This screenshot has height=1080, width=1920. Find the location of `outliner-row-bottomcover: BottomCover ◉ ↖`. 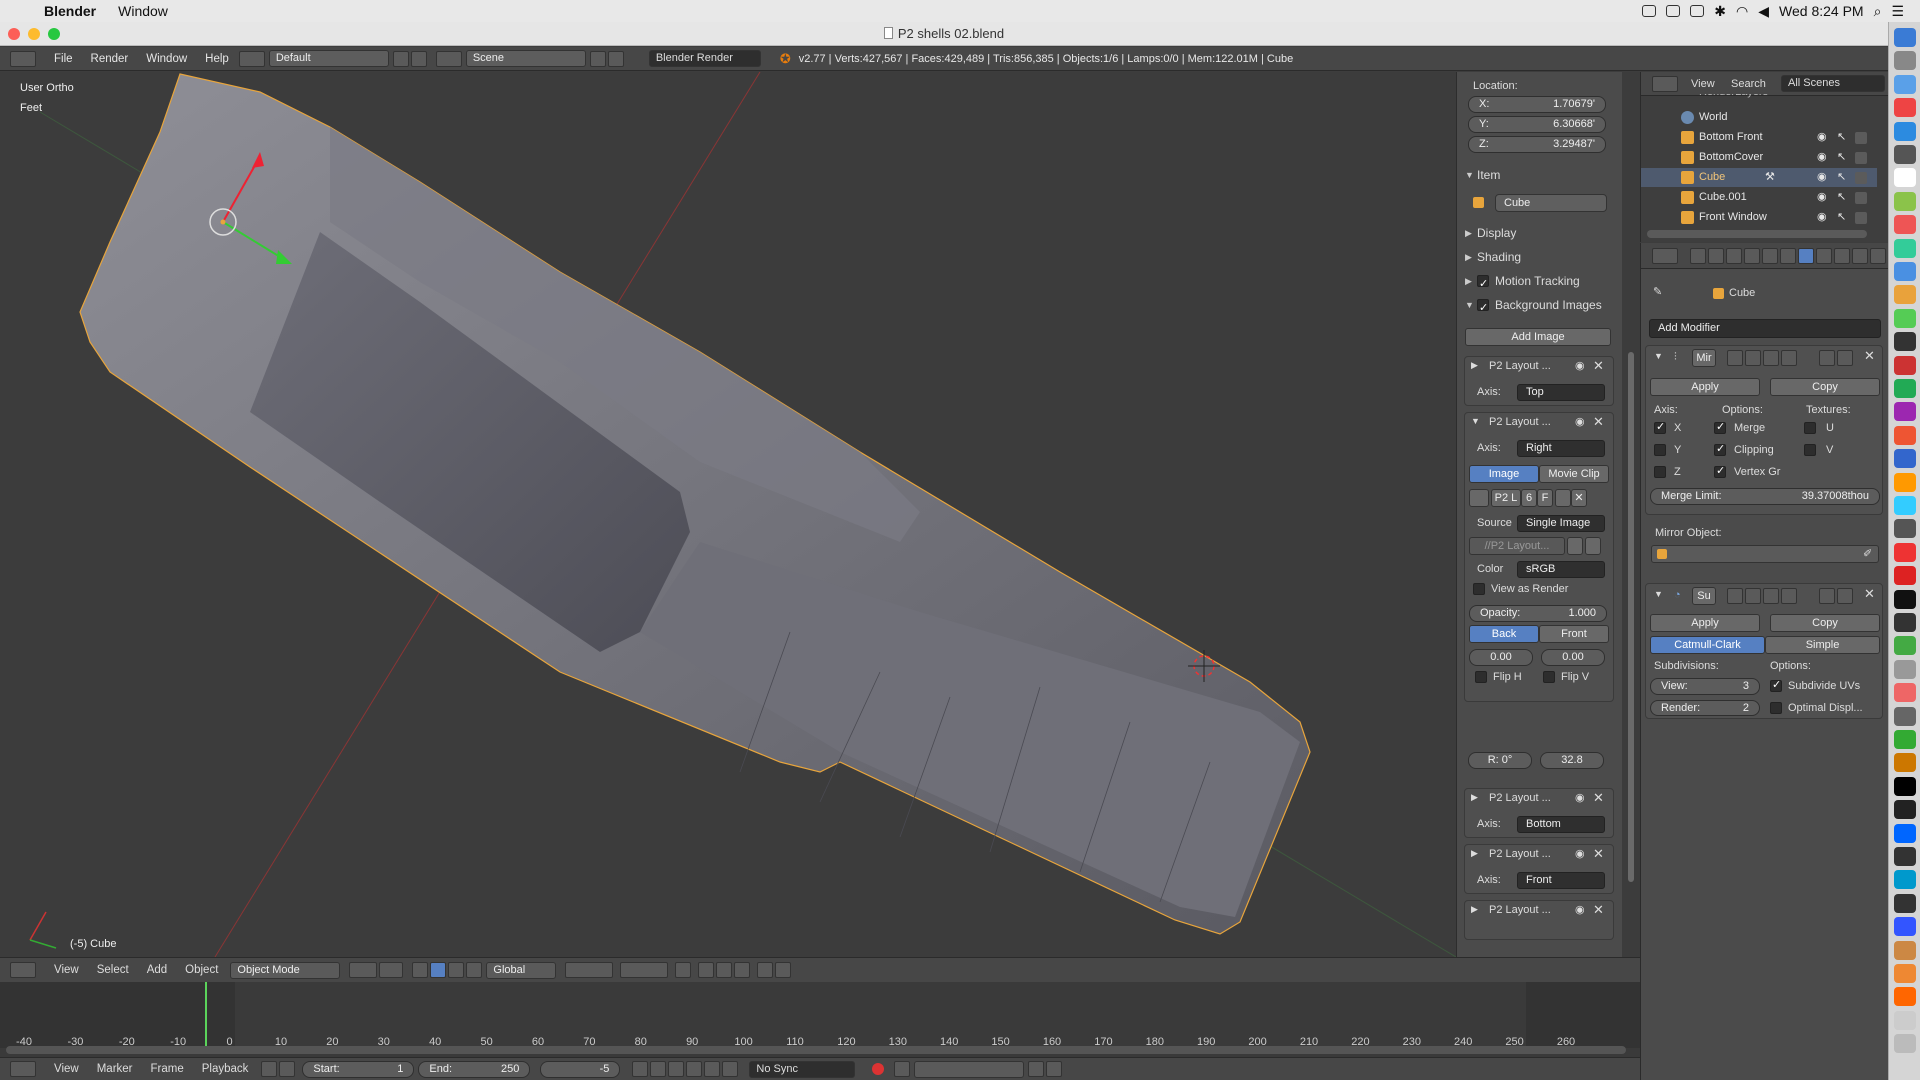

outliner-row-bottomcover: BottomCover ◉ ↖ is located at coordinates (1759, 157).